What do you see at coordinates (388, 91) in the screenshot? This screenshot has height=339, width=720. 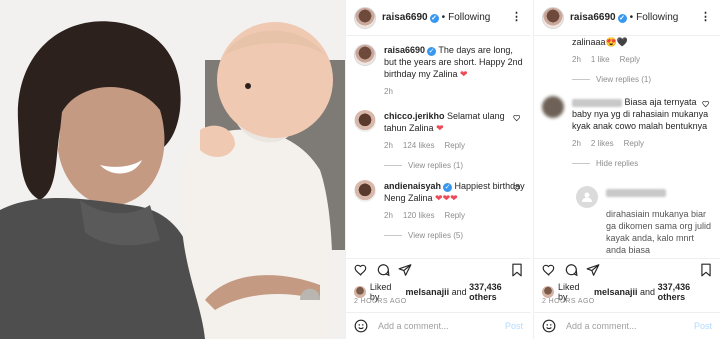 I see `caption-time: 2h` at bounding box center [388, 91].